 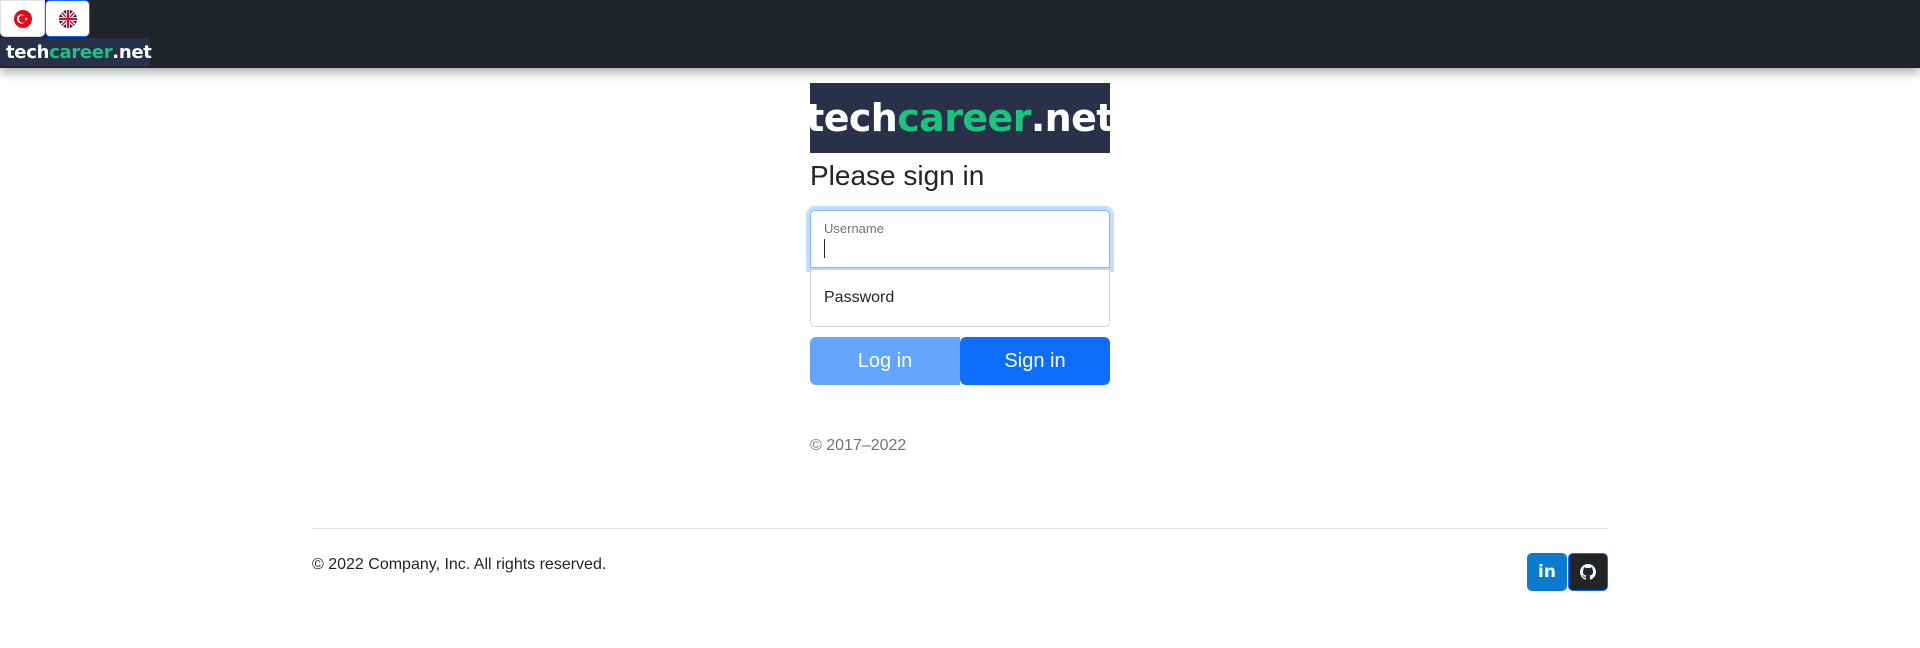 I want to click on language-english-button, so click(x=67, y=18).